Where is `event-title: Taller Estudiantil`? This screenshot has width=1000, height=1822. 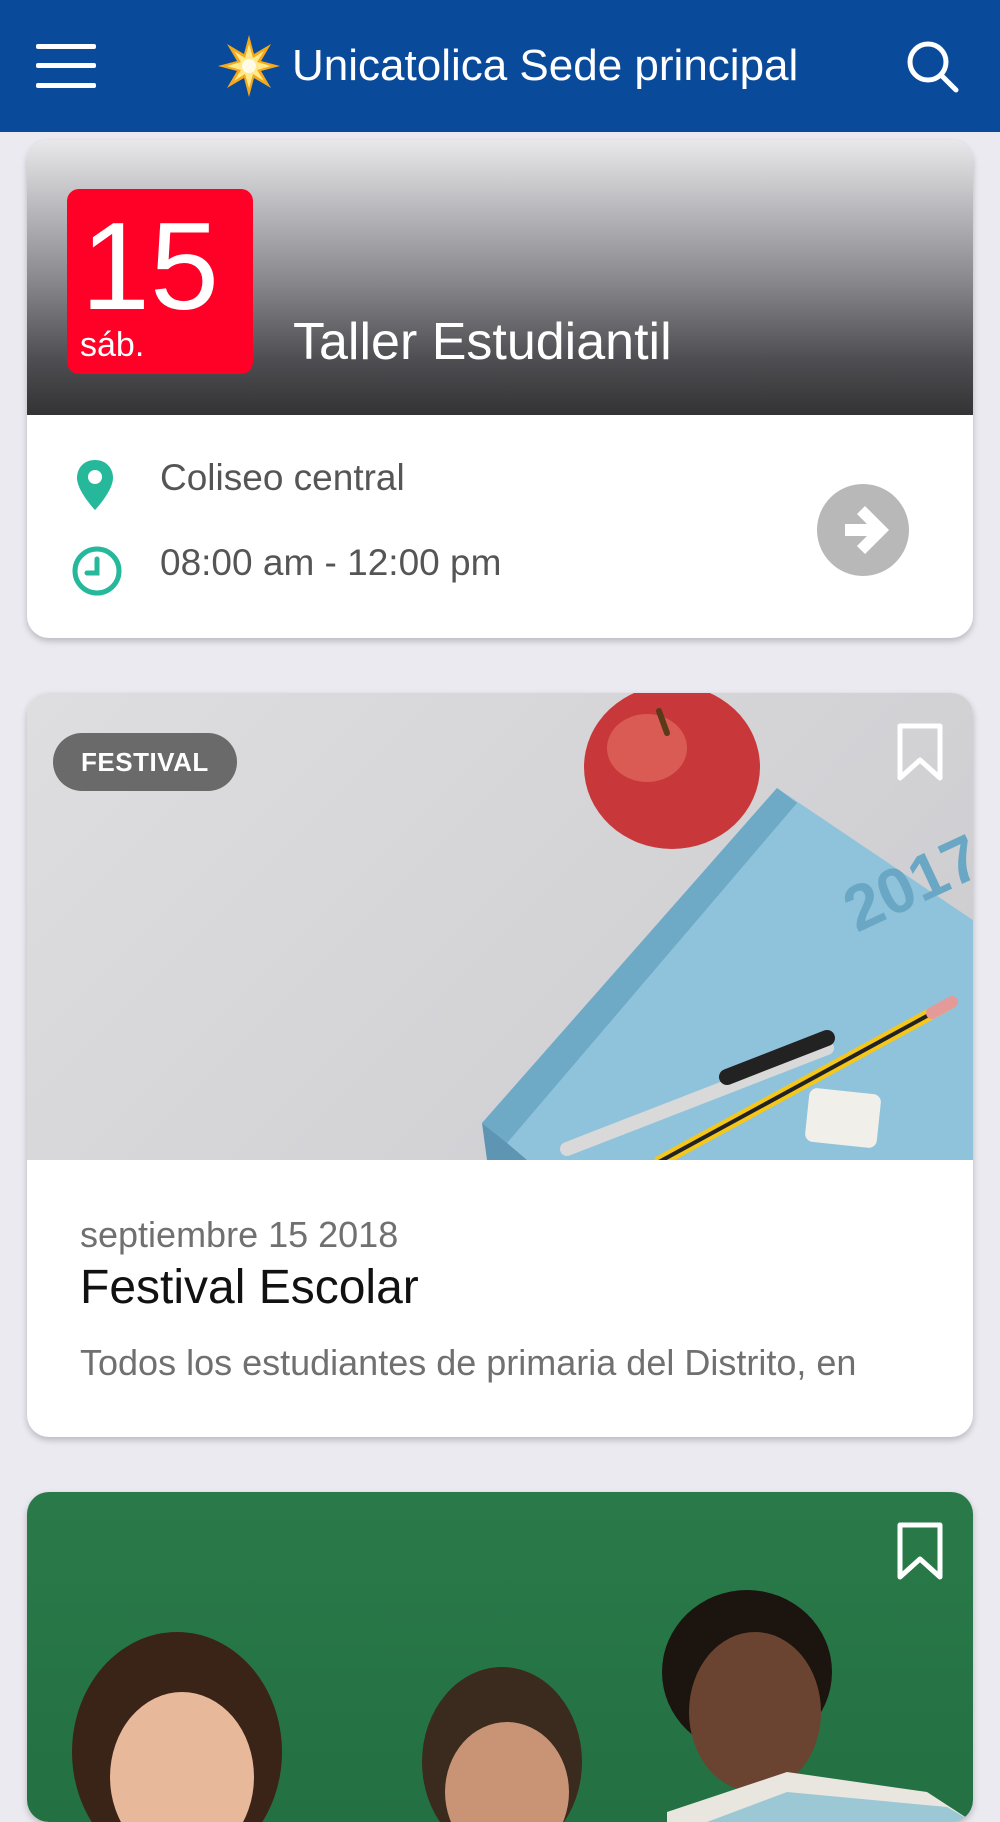 event-title: Taller Estudiantil is located at coordinates (482, 342).